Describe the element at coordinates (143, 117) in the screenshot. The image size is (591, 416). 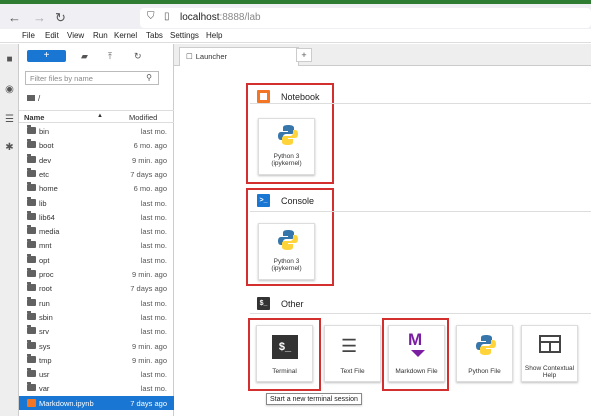
I see `column-modified: Modified` at that location.